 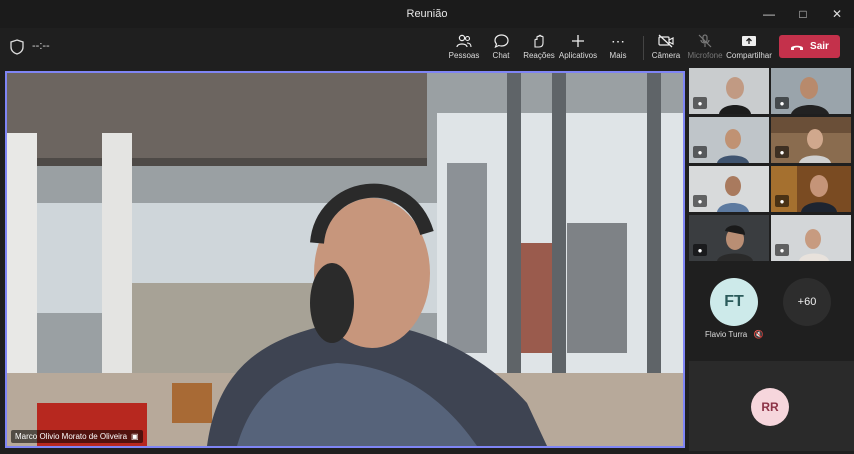 I want to click on camera-button: Câmera, so click(x=666, y=48).